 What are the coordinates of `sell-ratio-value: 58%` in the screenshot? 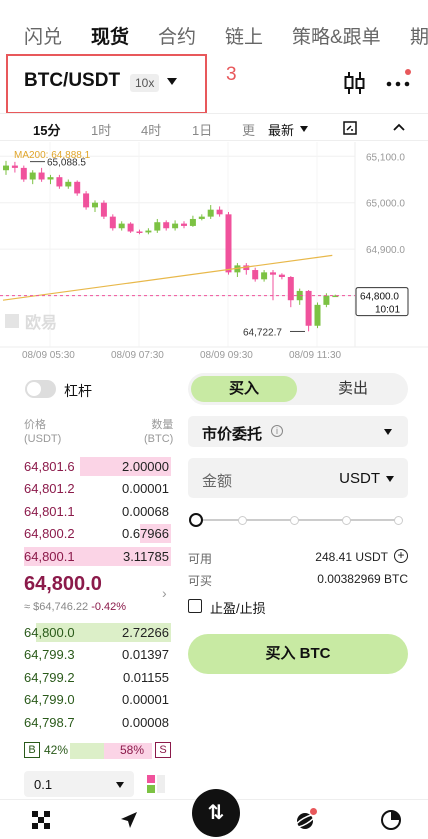 It's located at (132, 750).